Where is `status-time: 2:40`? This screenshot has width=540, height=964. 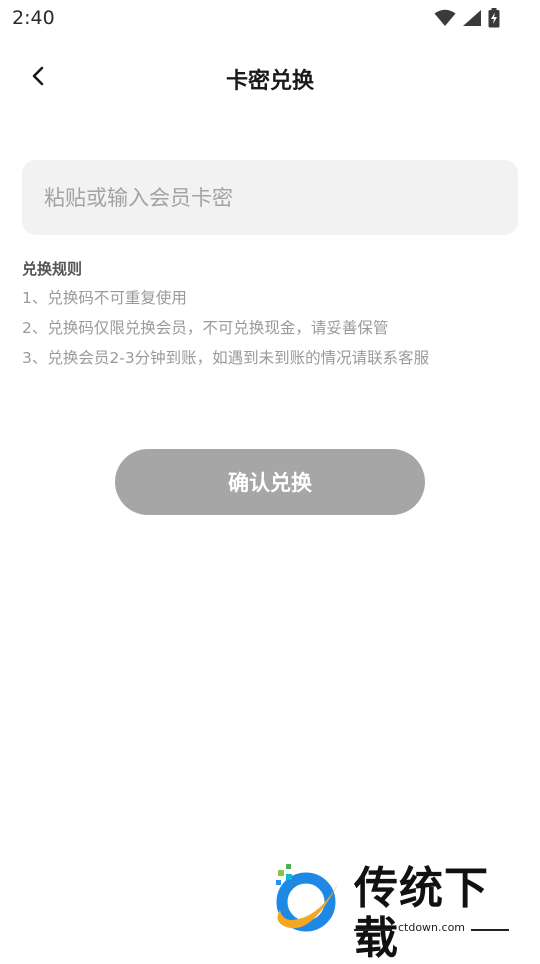 status-time: 2:40 is located at coordinates (33, 18).